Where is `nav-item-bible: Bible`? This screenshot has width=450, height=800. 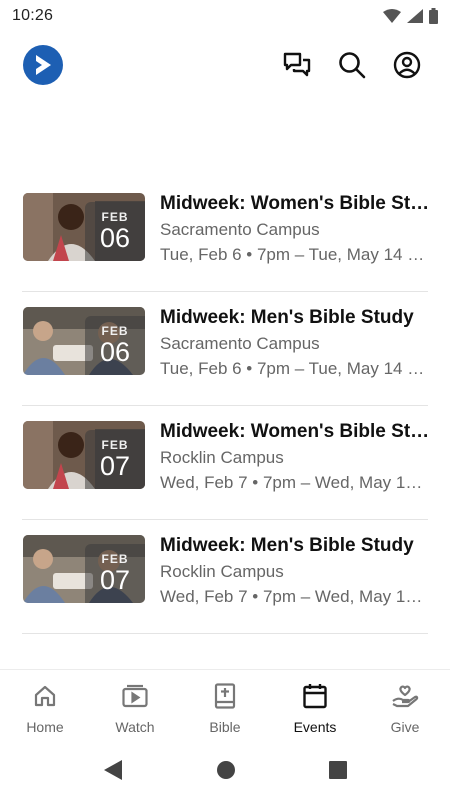 nav-item-bible: Bible is located at coordinates (225, 704).